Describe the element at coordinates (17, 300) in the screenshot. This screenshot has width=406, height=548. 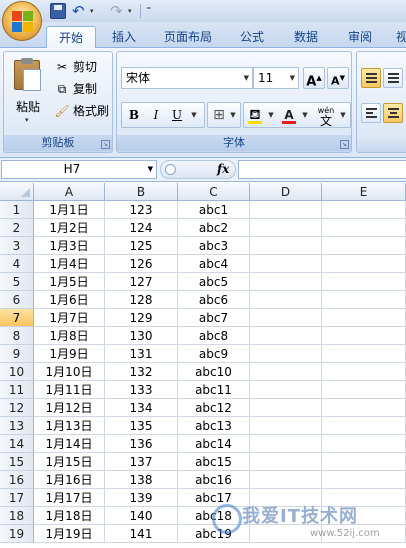
I see `row-header: 6` at that location.